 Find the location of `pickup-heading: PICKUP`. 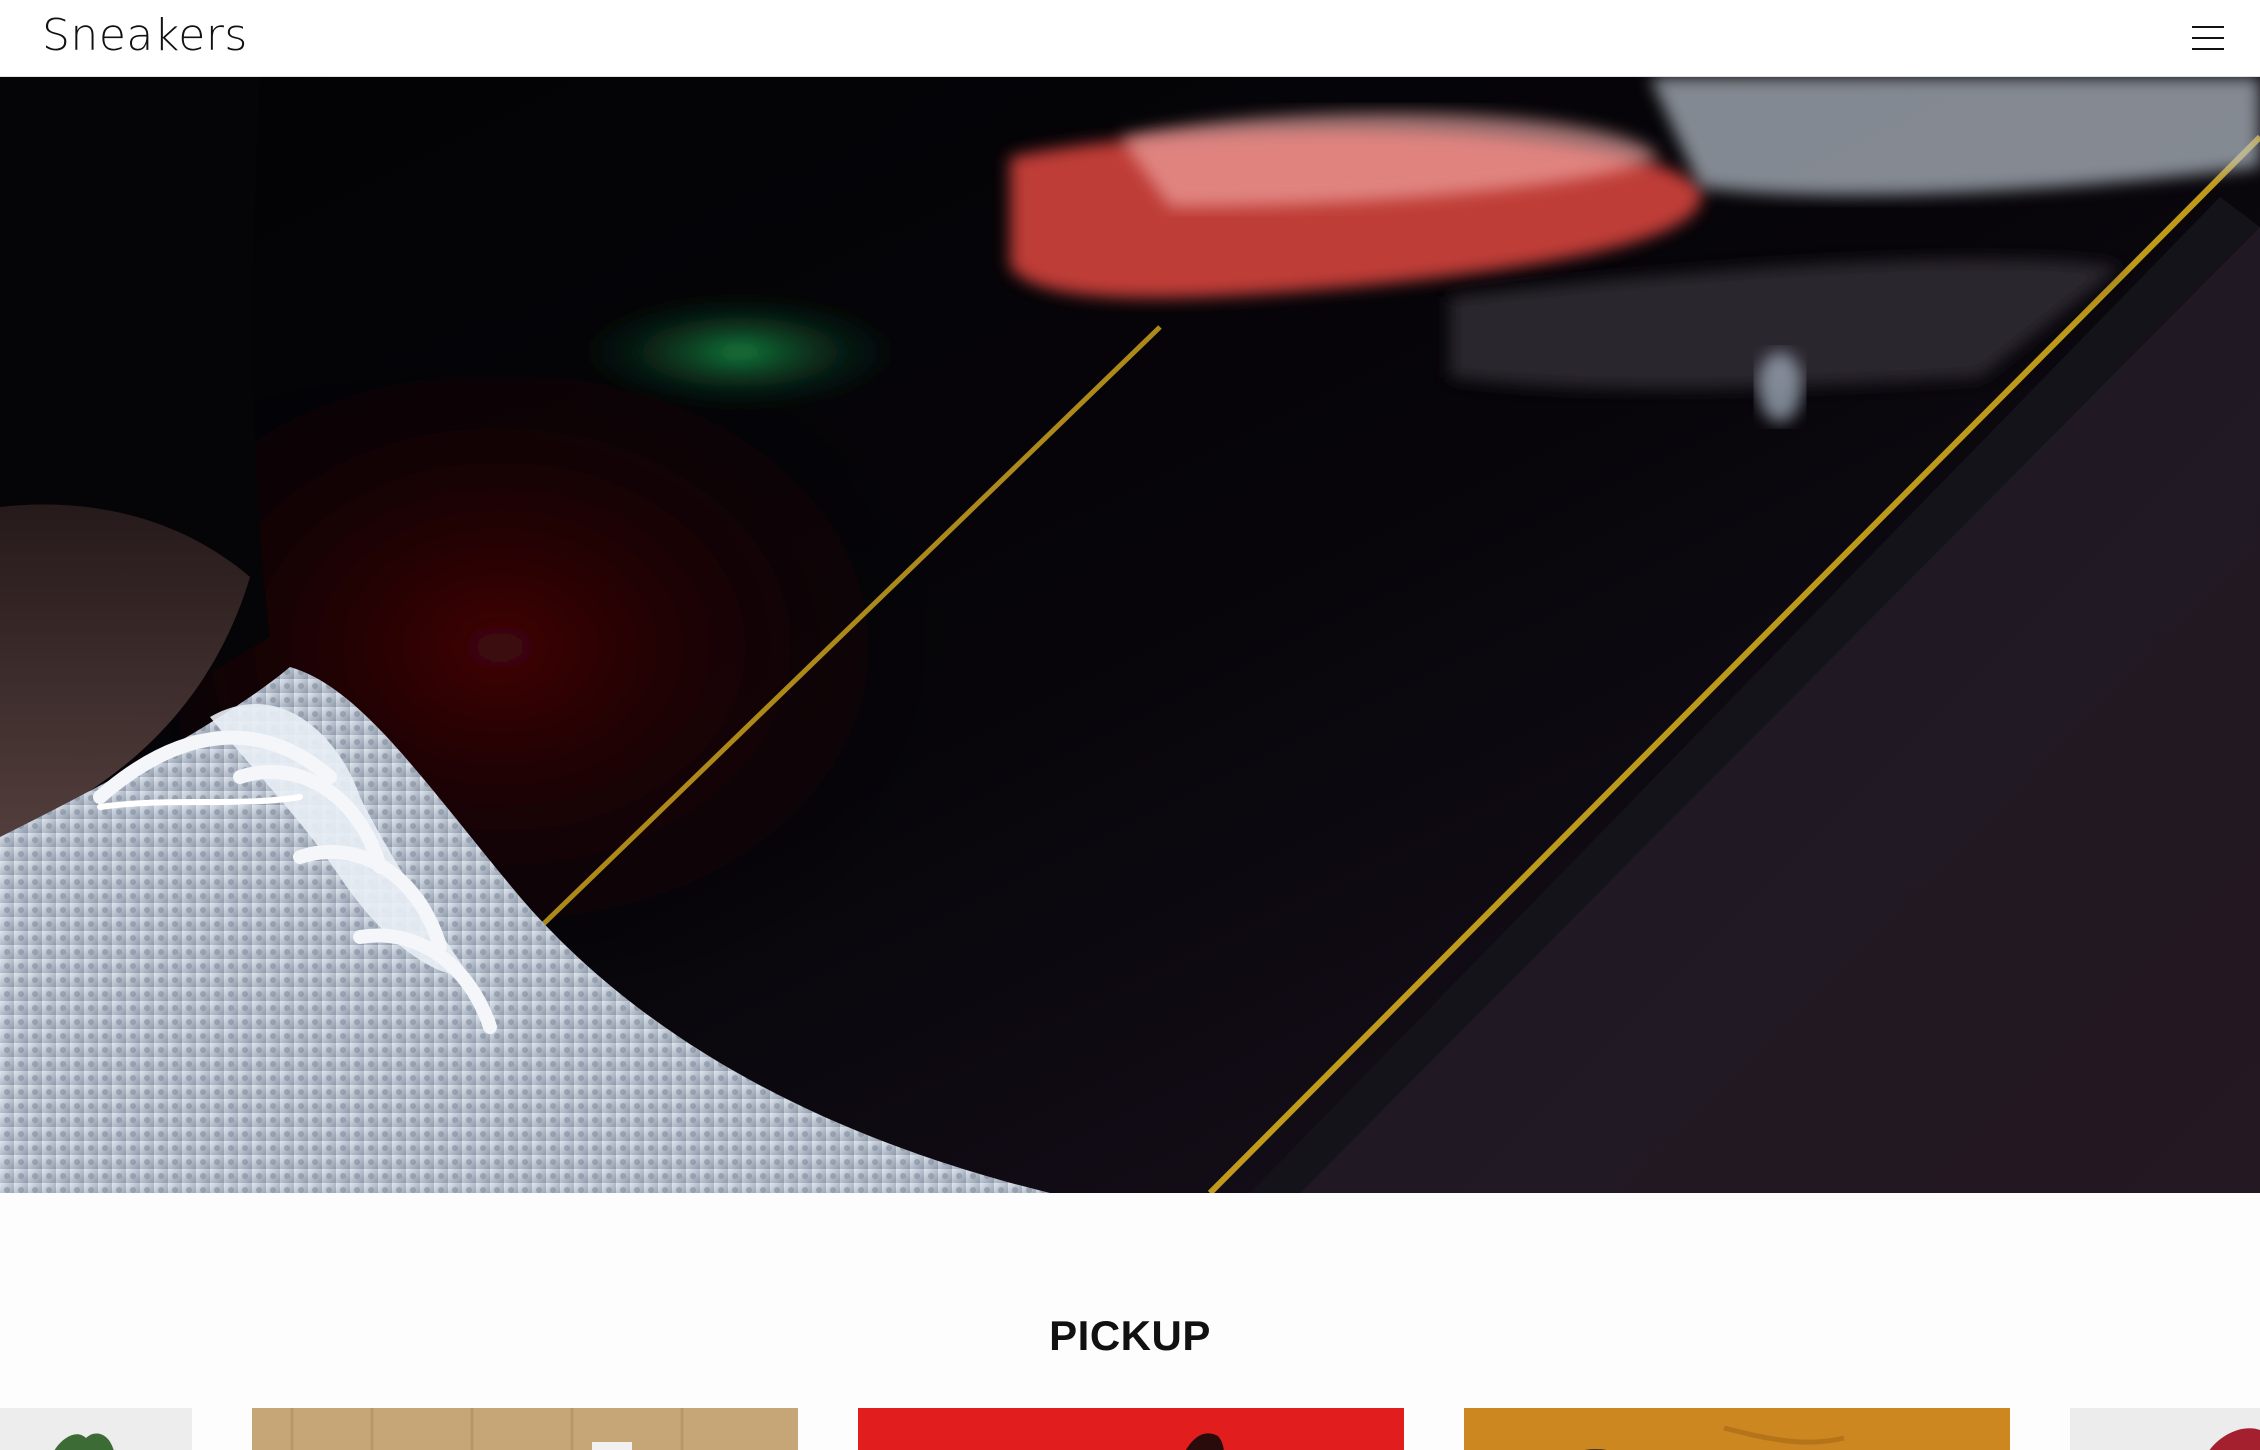

pickup-heading: PICKUP is located at coordinates (1130, 1335).